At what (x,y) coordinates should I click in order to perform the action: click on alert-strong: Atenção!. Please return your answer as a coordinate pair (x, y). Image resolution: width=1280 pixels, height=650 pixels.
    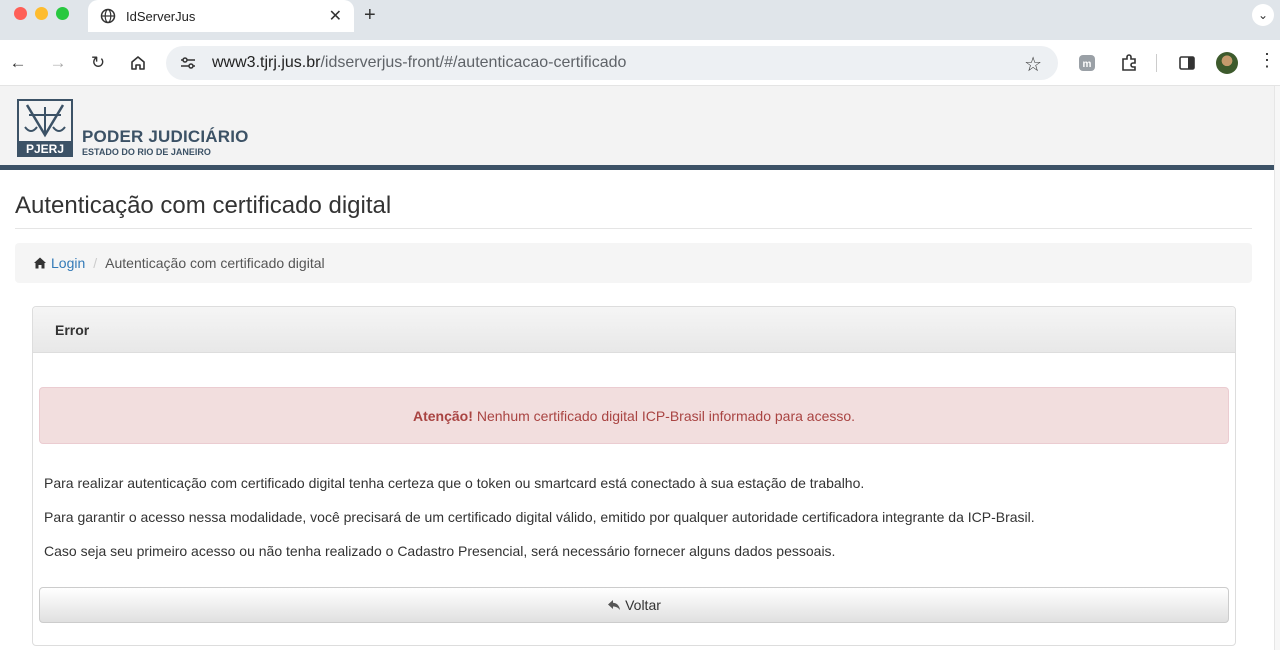
    Looking at the image, I should click on (442, 415).